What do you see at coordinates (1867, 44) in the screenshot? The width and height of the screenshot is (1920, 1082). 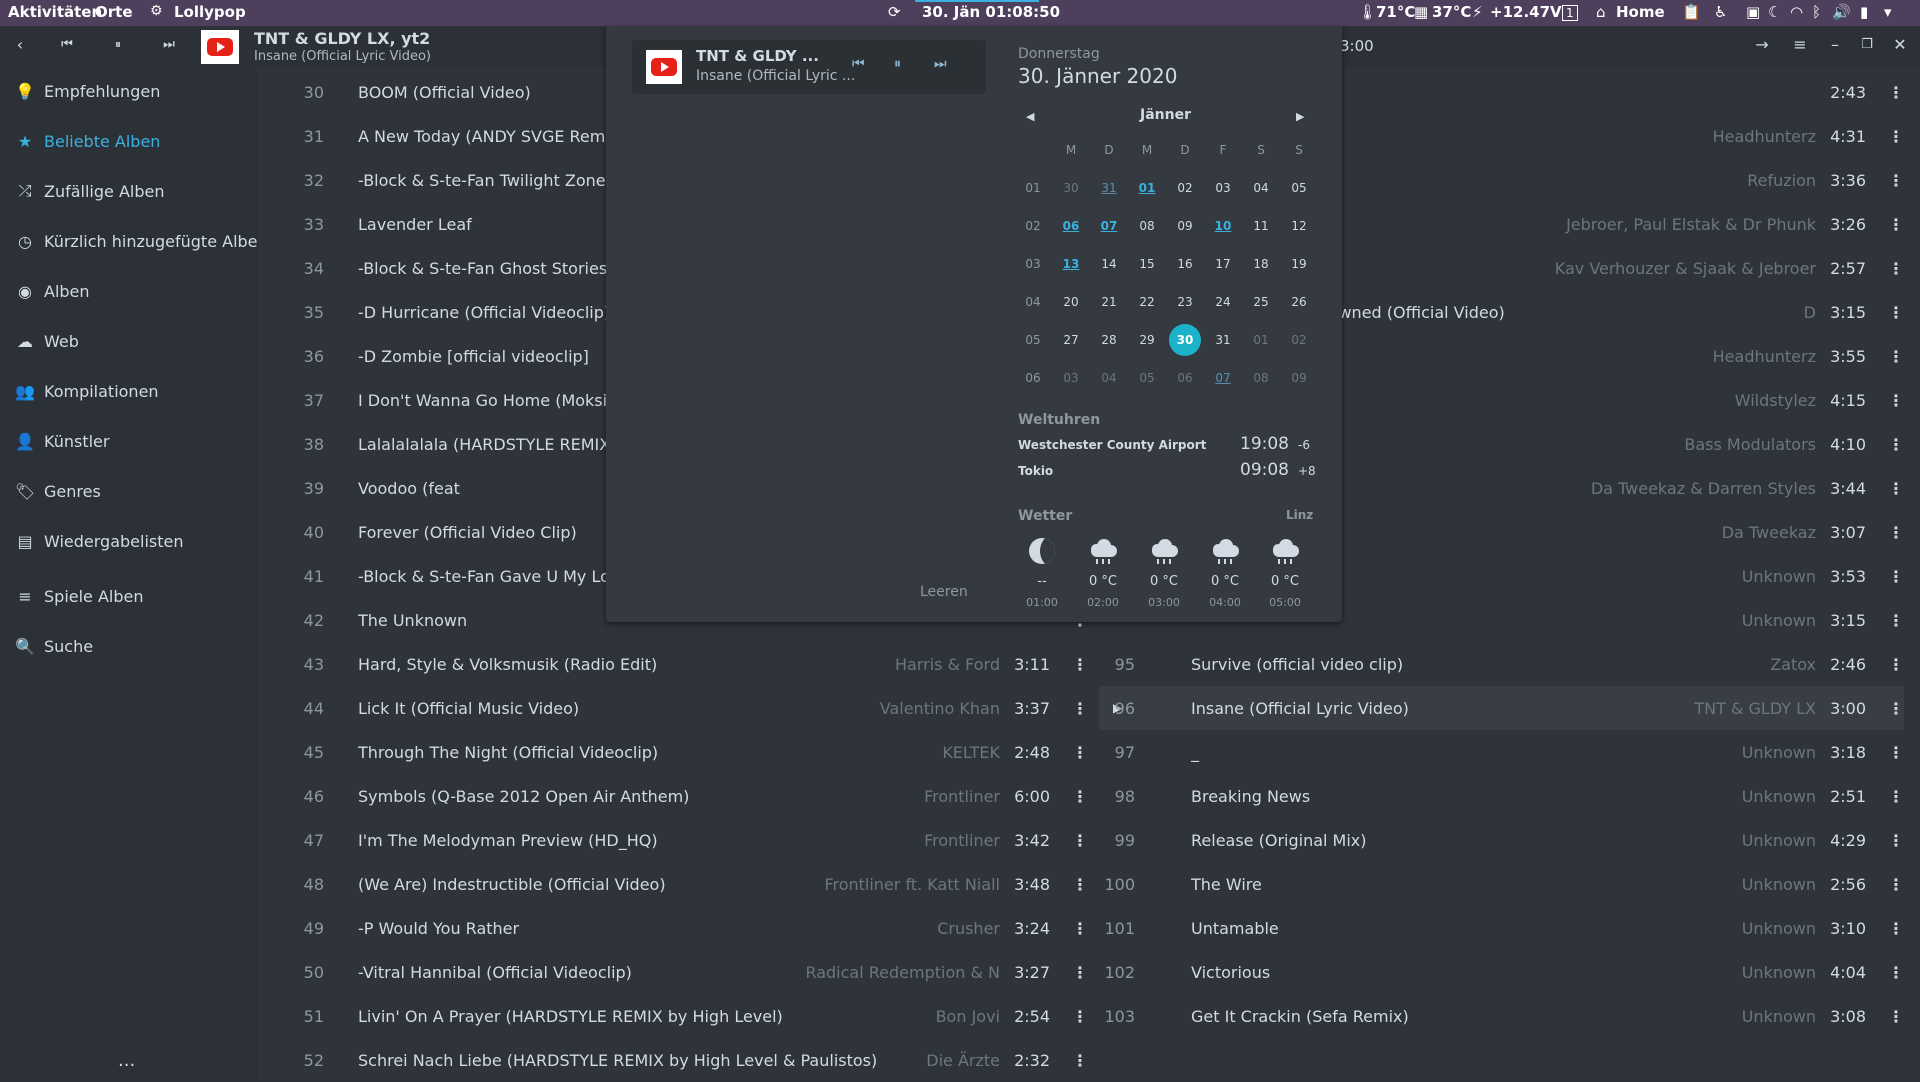 I see `maximize-icon: ❐` at bounding box center [1867, 44].